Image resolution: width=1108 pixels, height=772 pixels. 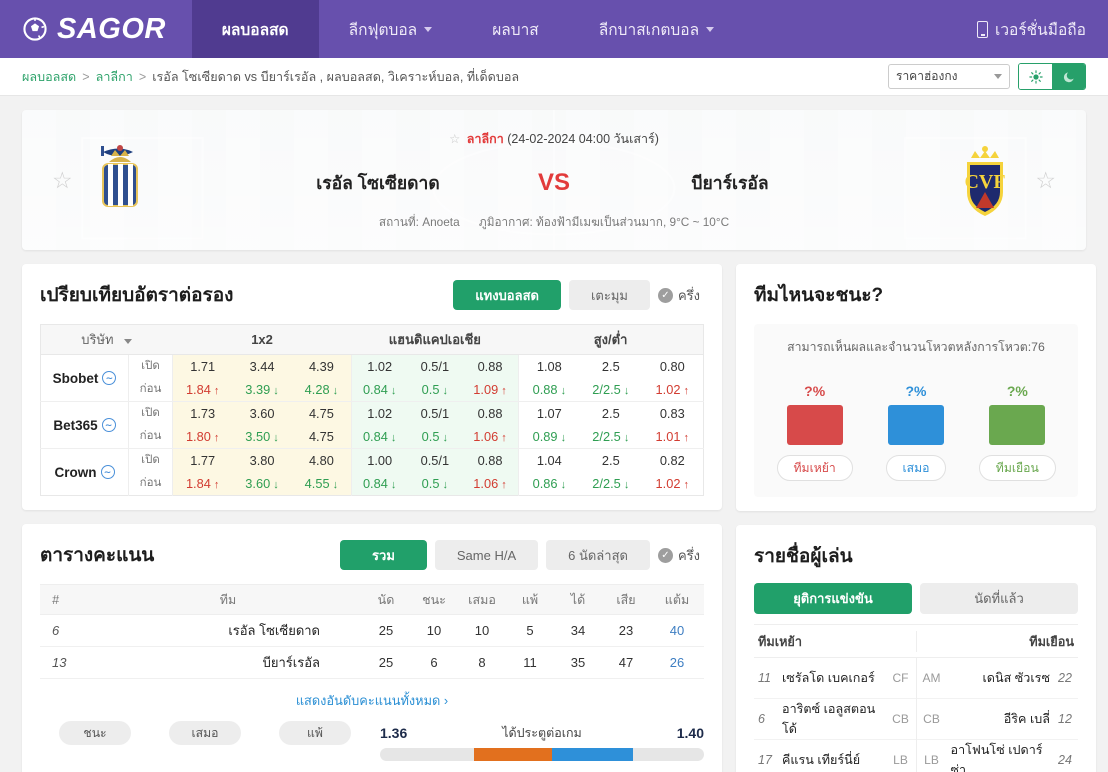 What do you see at coordinates (106, 339) in the screenshot?
I see `odds-col-company: บริษัท` at bounding box center [106, 339].